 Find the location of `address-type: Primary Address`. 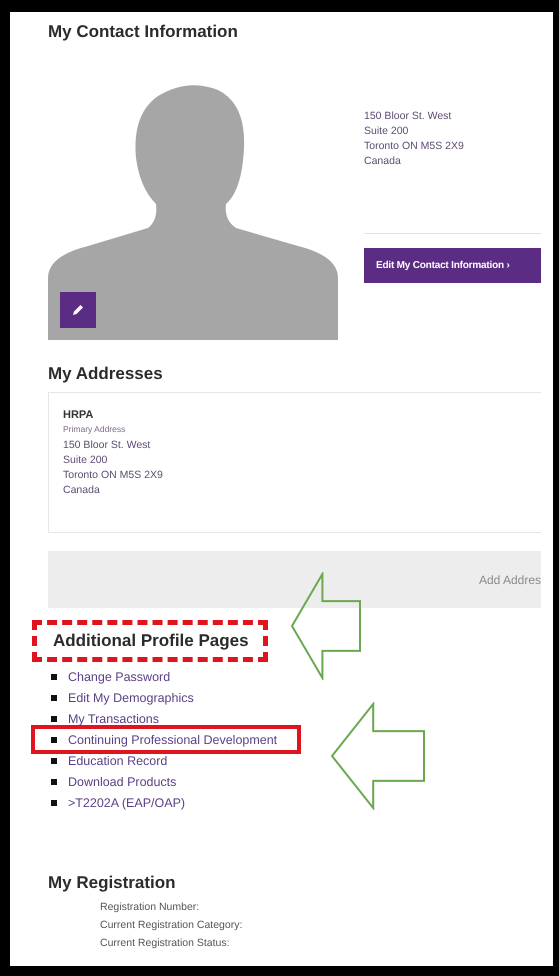

address-type: Primary Address is located at coordinates (94, 429).